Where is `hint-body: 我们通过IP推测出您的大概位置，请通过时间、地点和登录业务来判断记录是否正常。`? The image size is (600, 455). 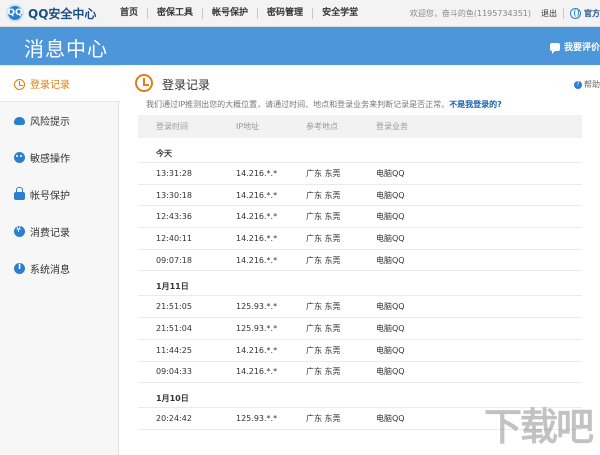
hint-body: 我们通过IP推测出您的大概位置，请通过时间、地点和登录业务来判断记录是否正常。 is located at coordinates (298, 104).